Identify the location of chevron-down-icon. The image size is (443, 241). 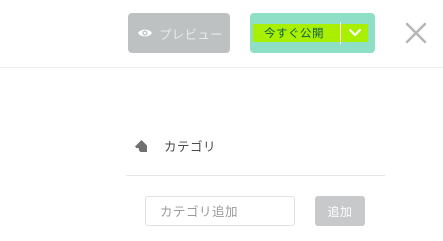
(355, 33).